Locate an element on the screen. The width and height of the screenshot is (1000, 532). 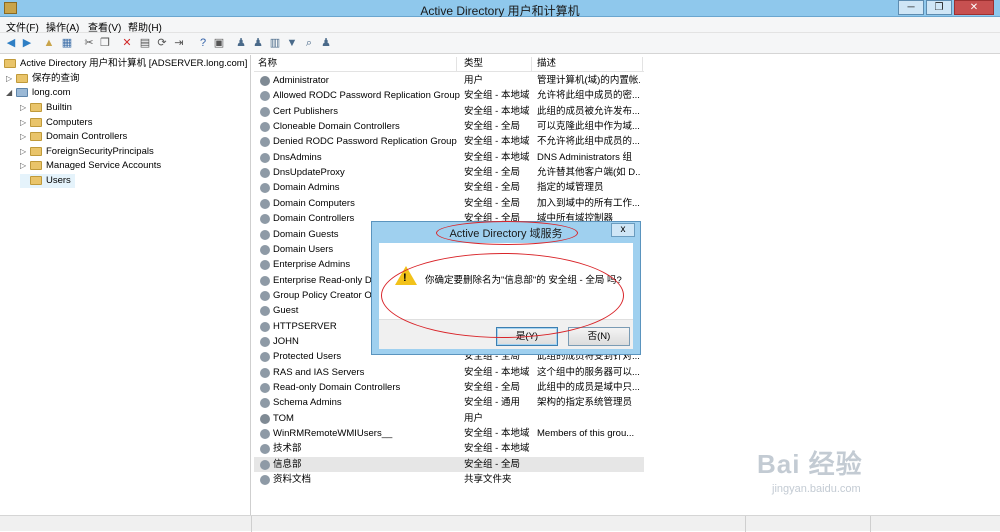
tree-item-domain: ◢ long.com is located at coordinates (38, 93).